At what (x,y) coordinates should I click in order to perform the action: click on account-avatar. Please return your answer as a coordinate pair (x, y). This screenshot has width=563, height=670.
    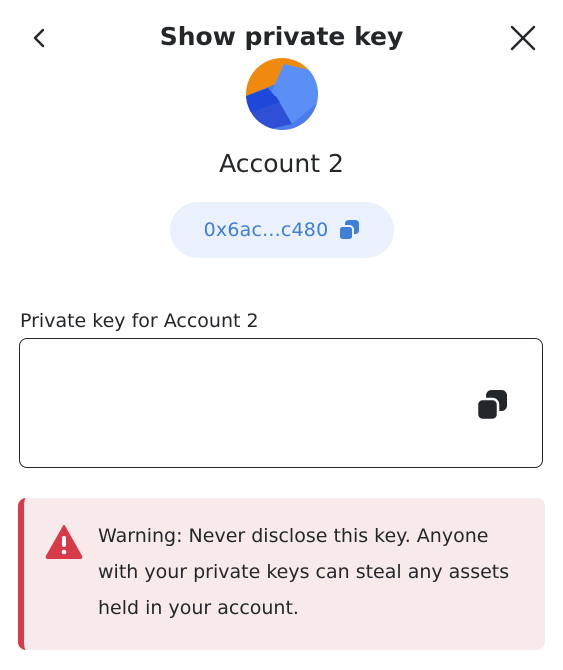
    Looking at the image, I should click on (282, 94).